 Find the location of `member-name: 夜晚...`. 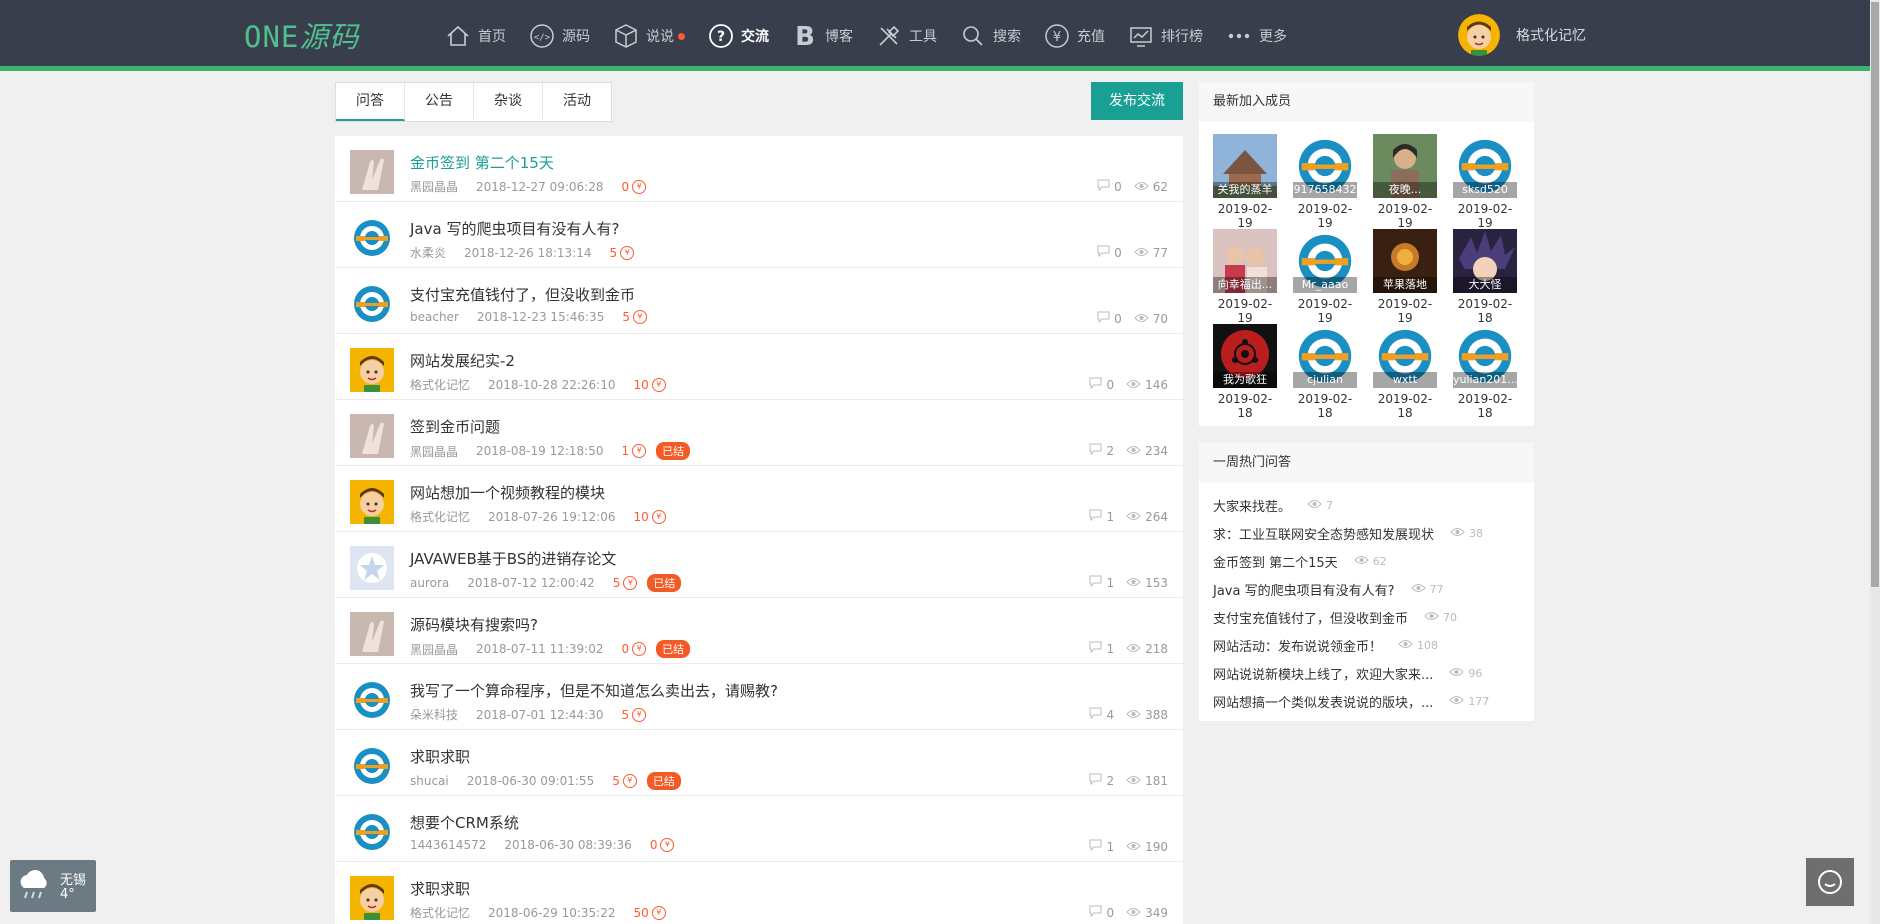

member-name: 夜晚... is located at coordinates (1405, 190).